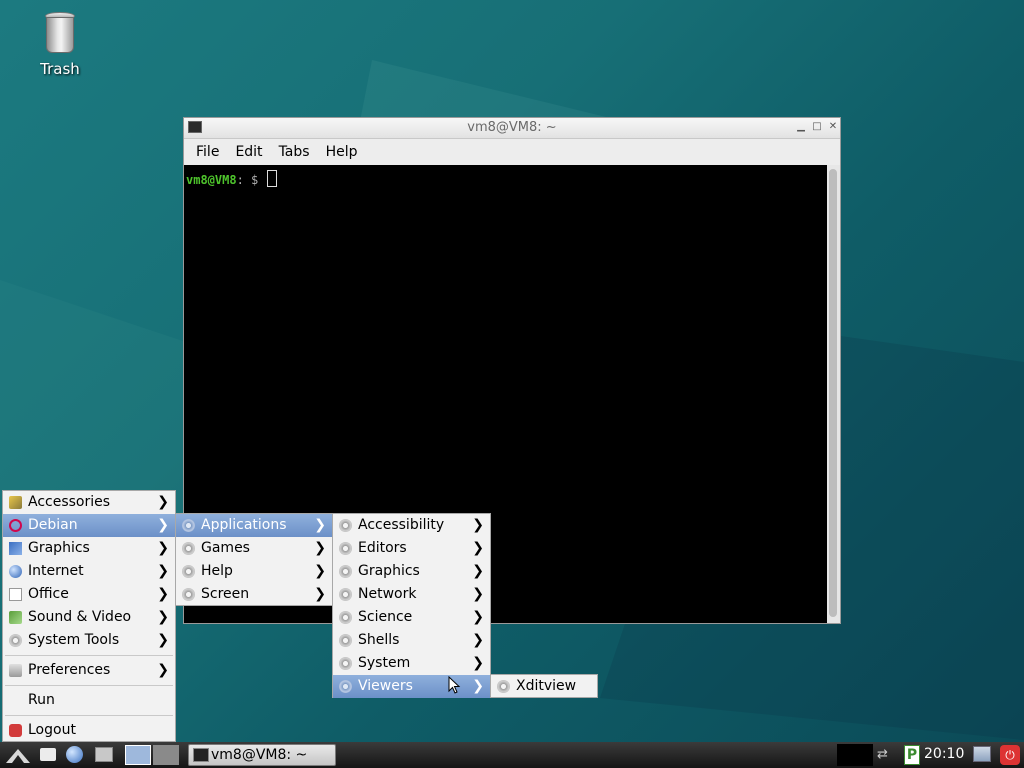  I want to click on minimize-button: ▁, so click(801, 127).